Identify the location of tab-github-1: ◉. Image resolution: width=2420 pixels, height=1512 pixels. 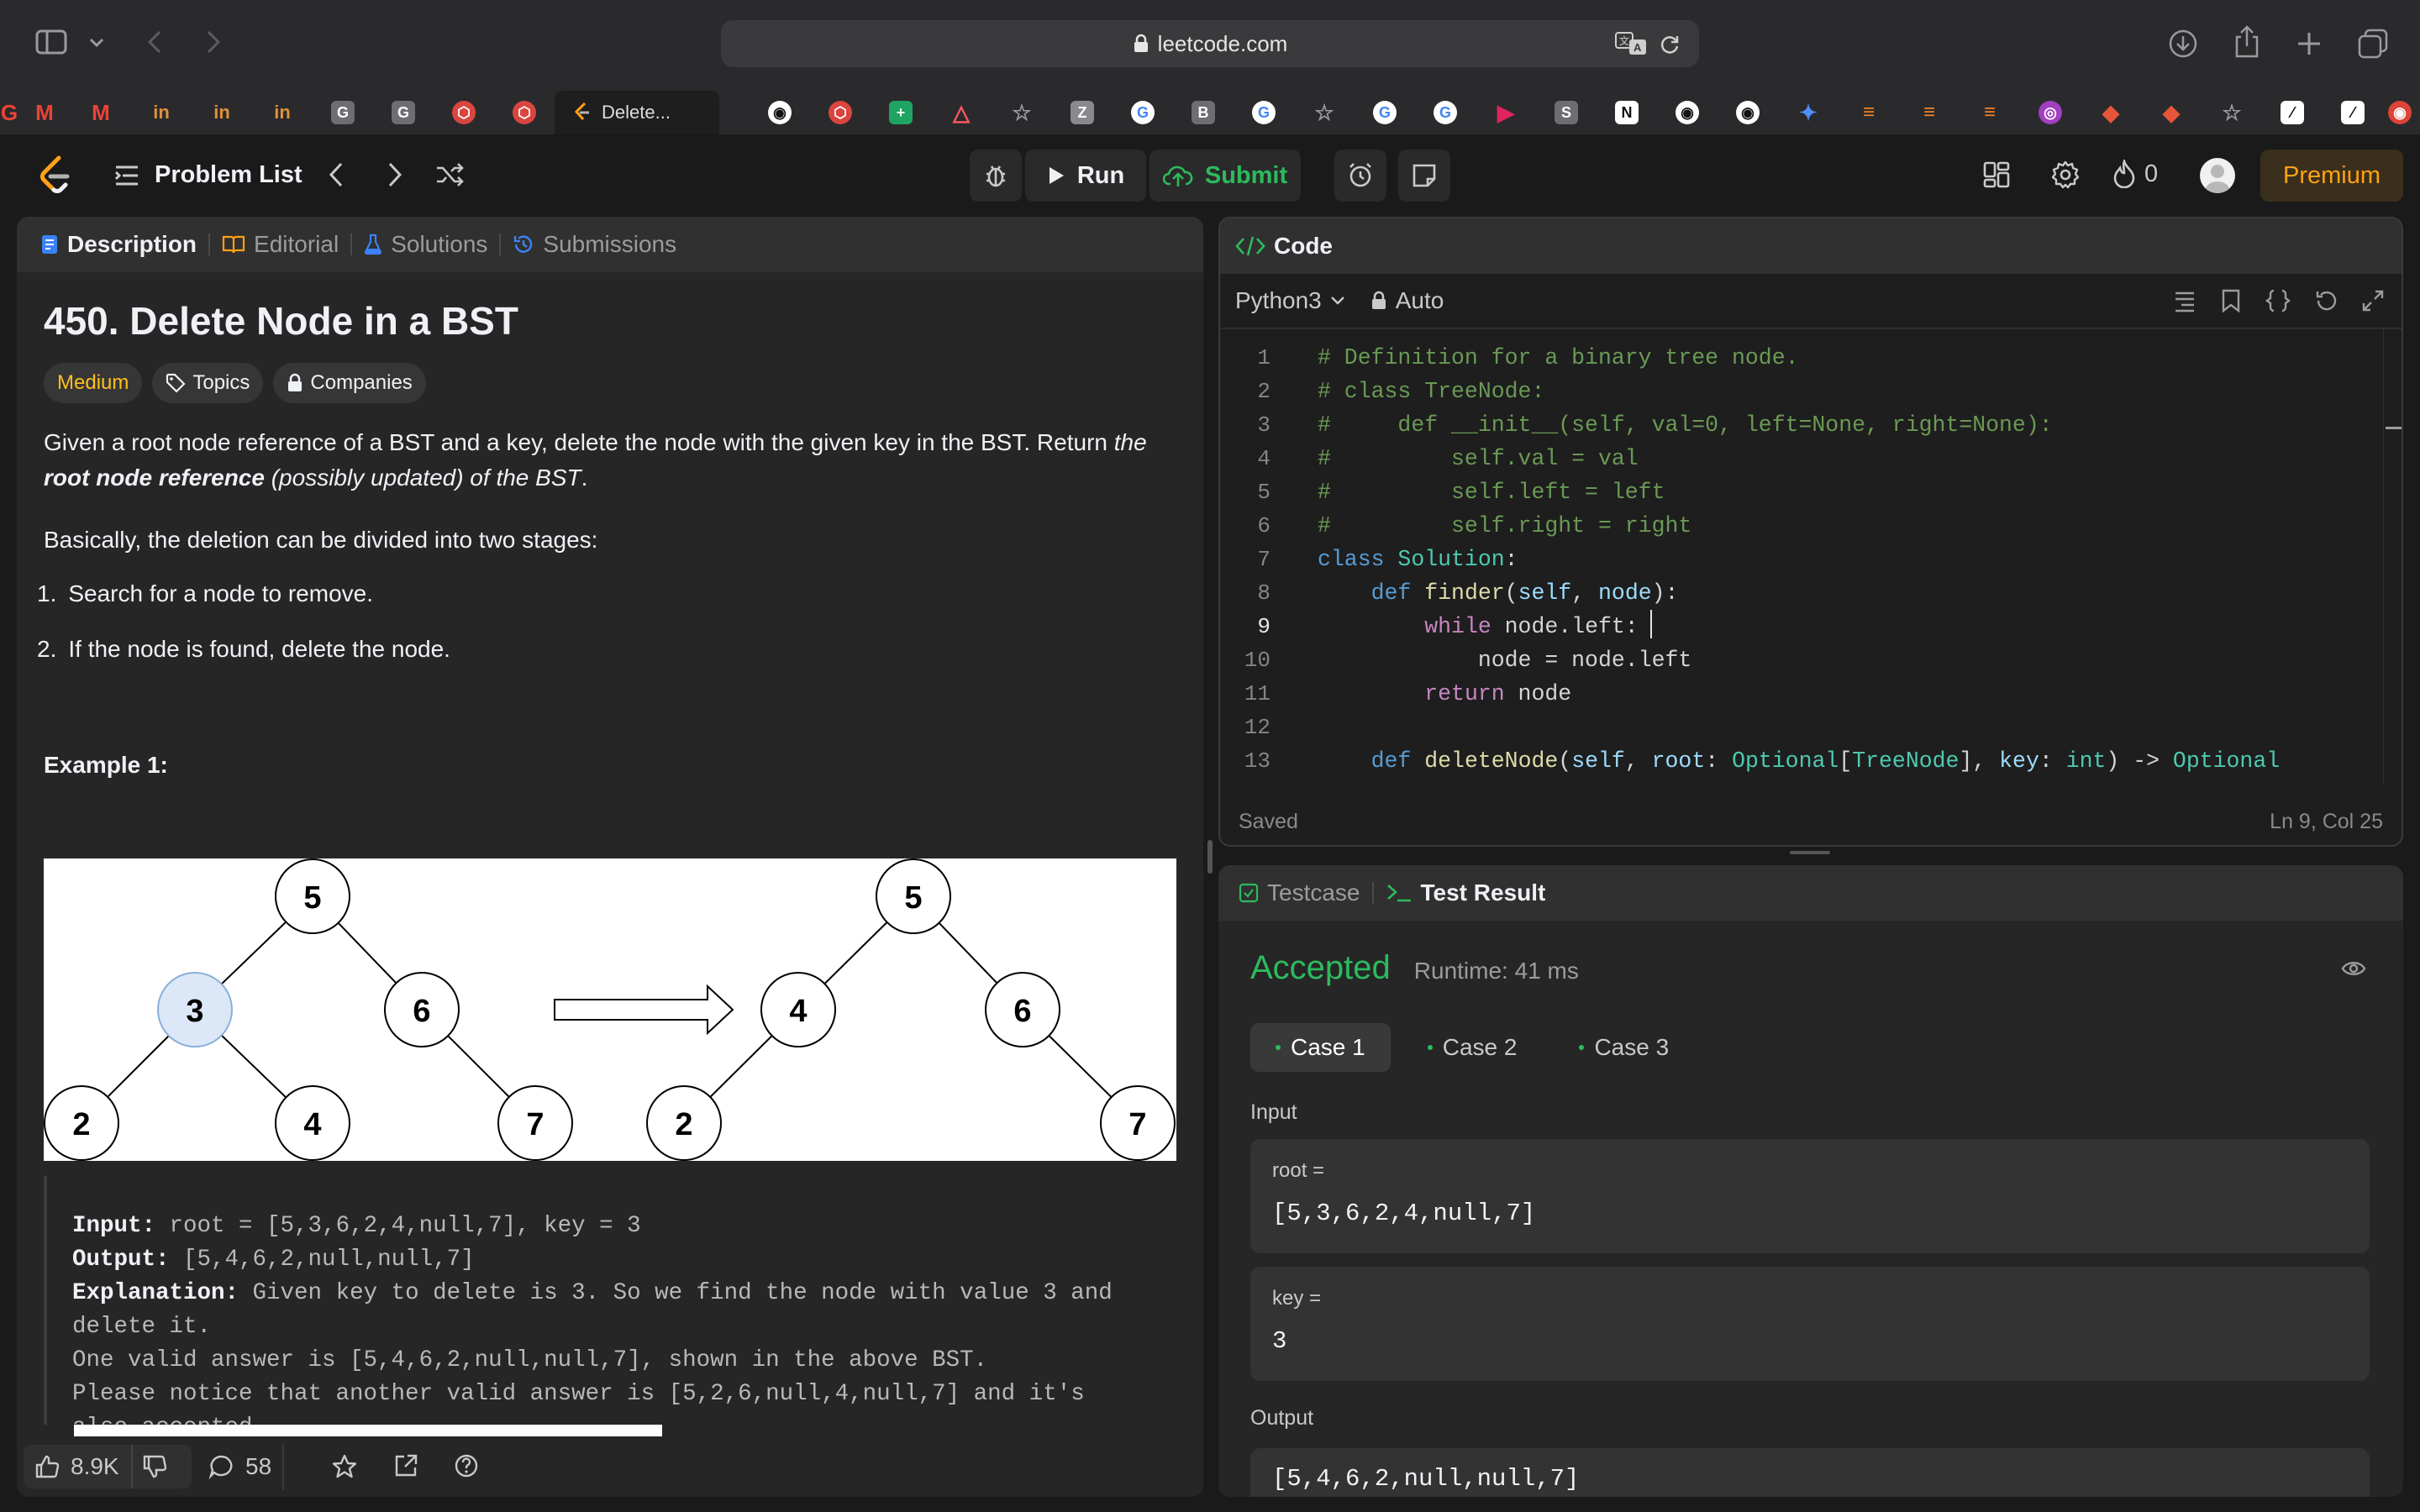
(780, 112).